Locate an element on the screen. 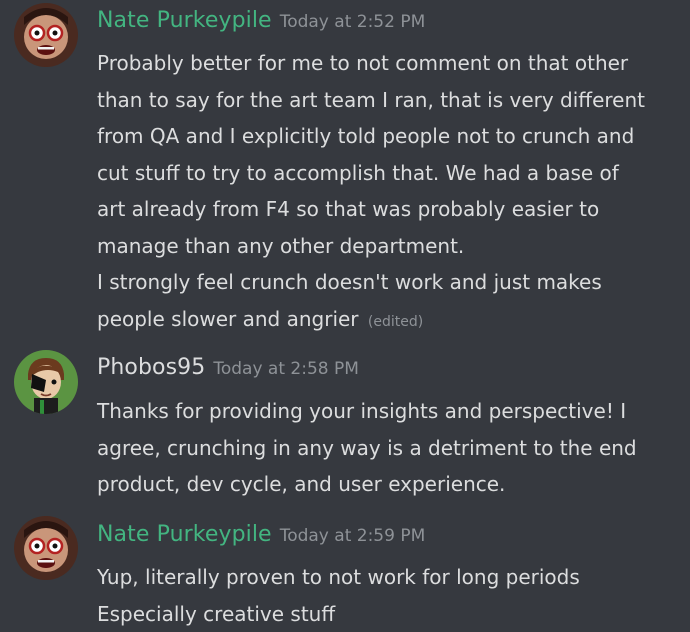 Image resolution: width=690 pixels, height=632 pixels. timestamp: Today at 2:58 PM is located at coordinates (286, 369).